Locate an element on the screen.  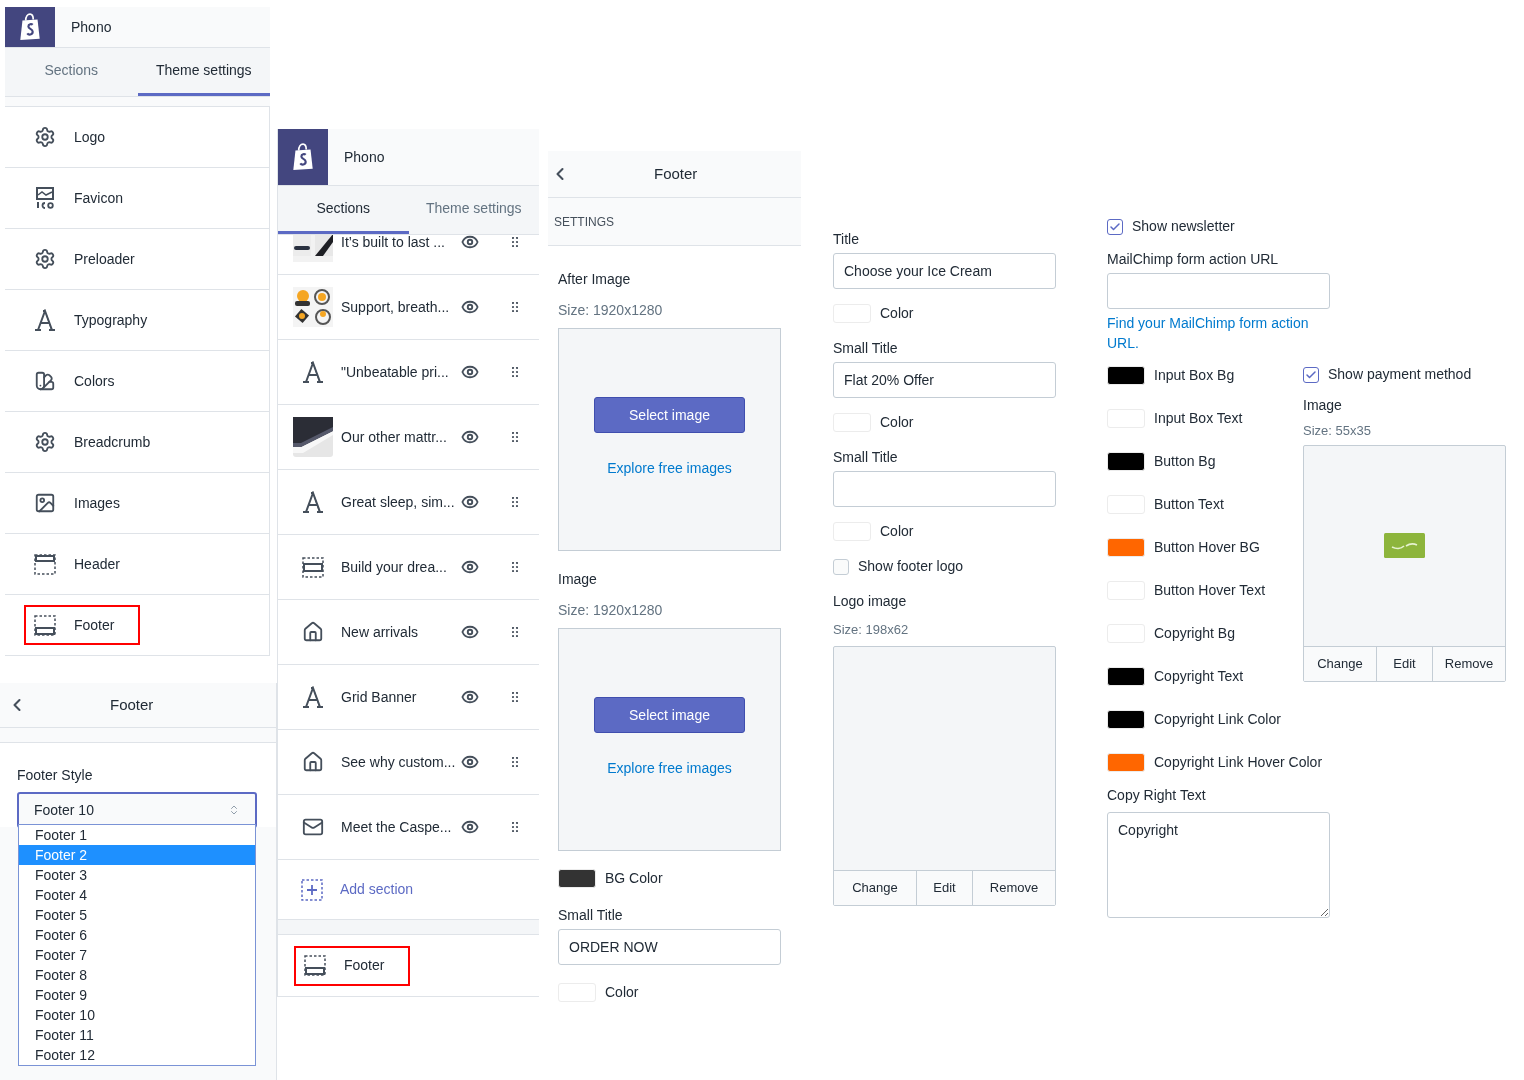
field-label: Copyright Link Color is located at coordinates (1217, 719).